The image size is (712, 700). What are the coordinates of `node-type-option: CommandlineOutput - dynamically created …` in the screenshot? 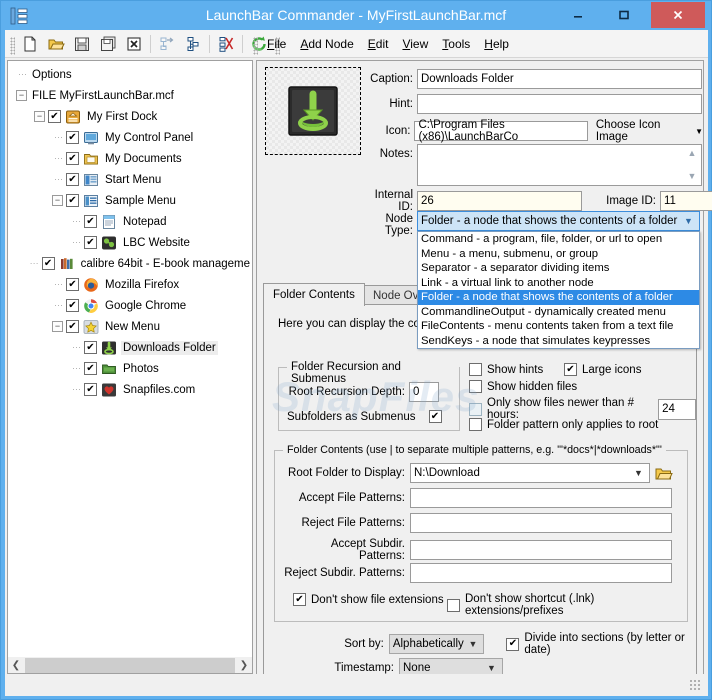 It's located at (558, 312).